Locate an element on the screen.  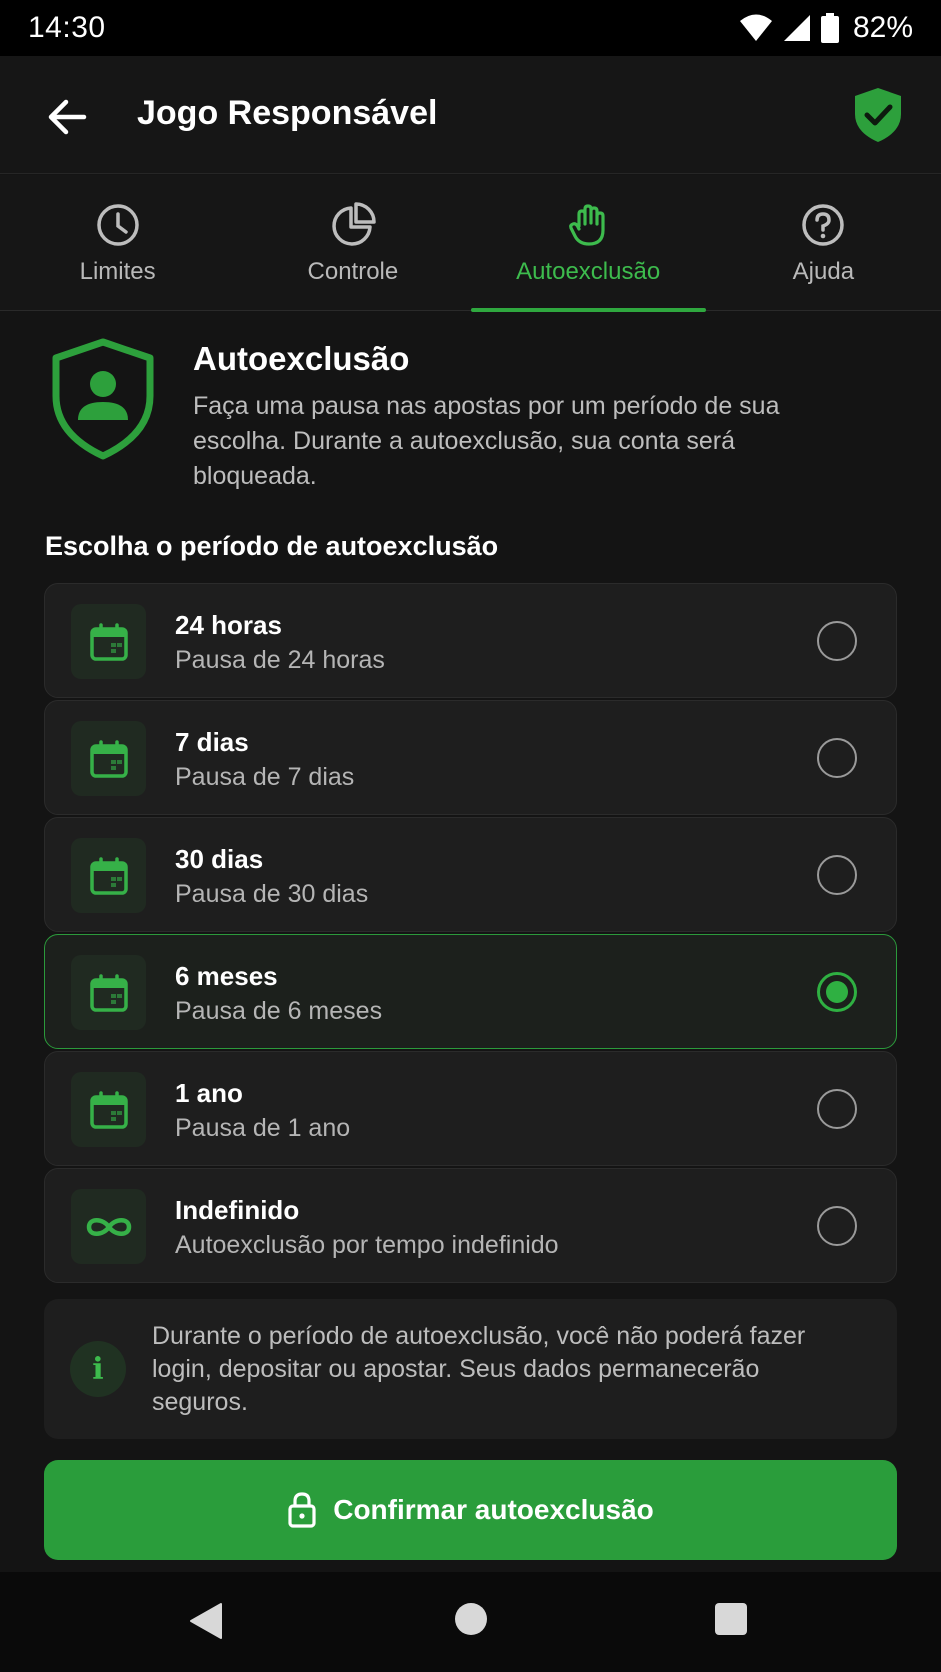
option-7-dias: 7 dias Pausa de 7 dias is located at coordinates (470, 757).